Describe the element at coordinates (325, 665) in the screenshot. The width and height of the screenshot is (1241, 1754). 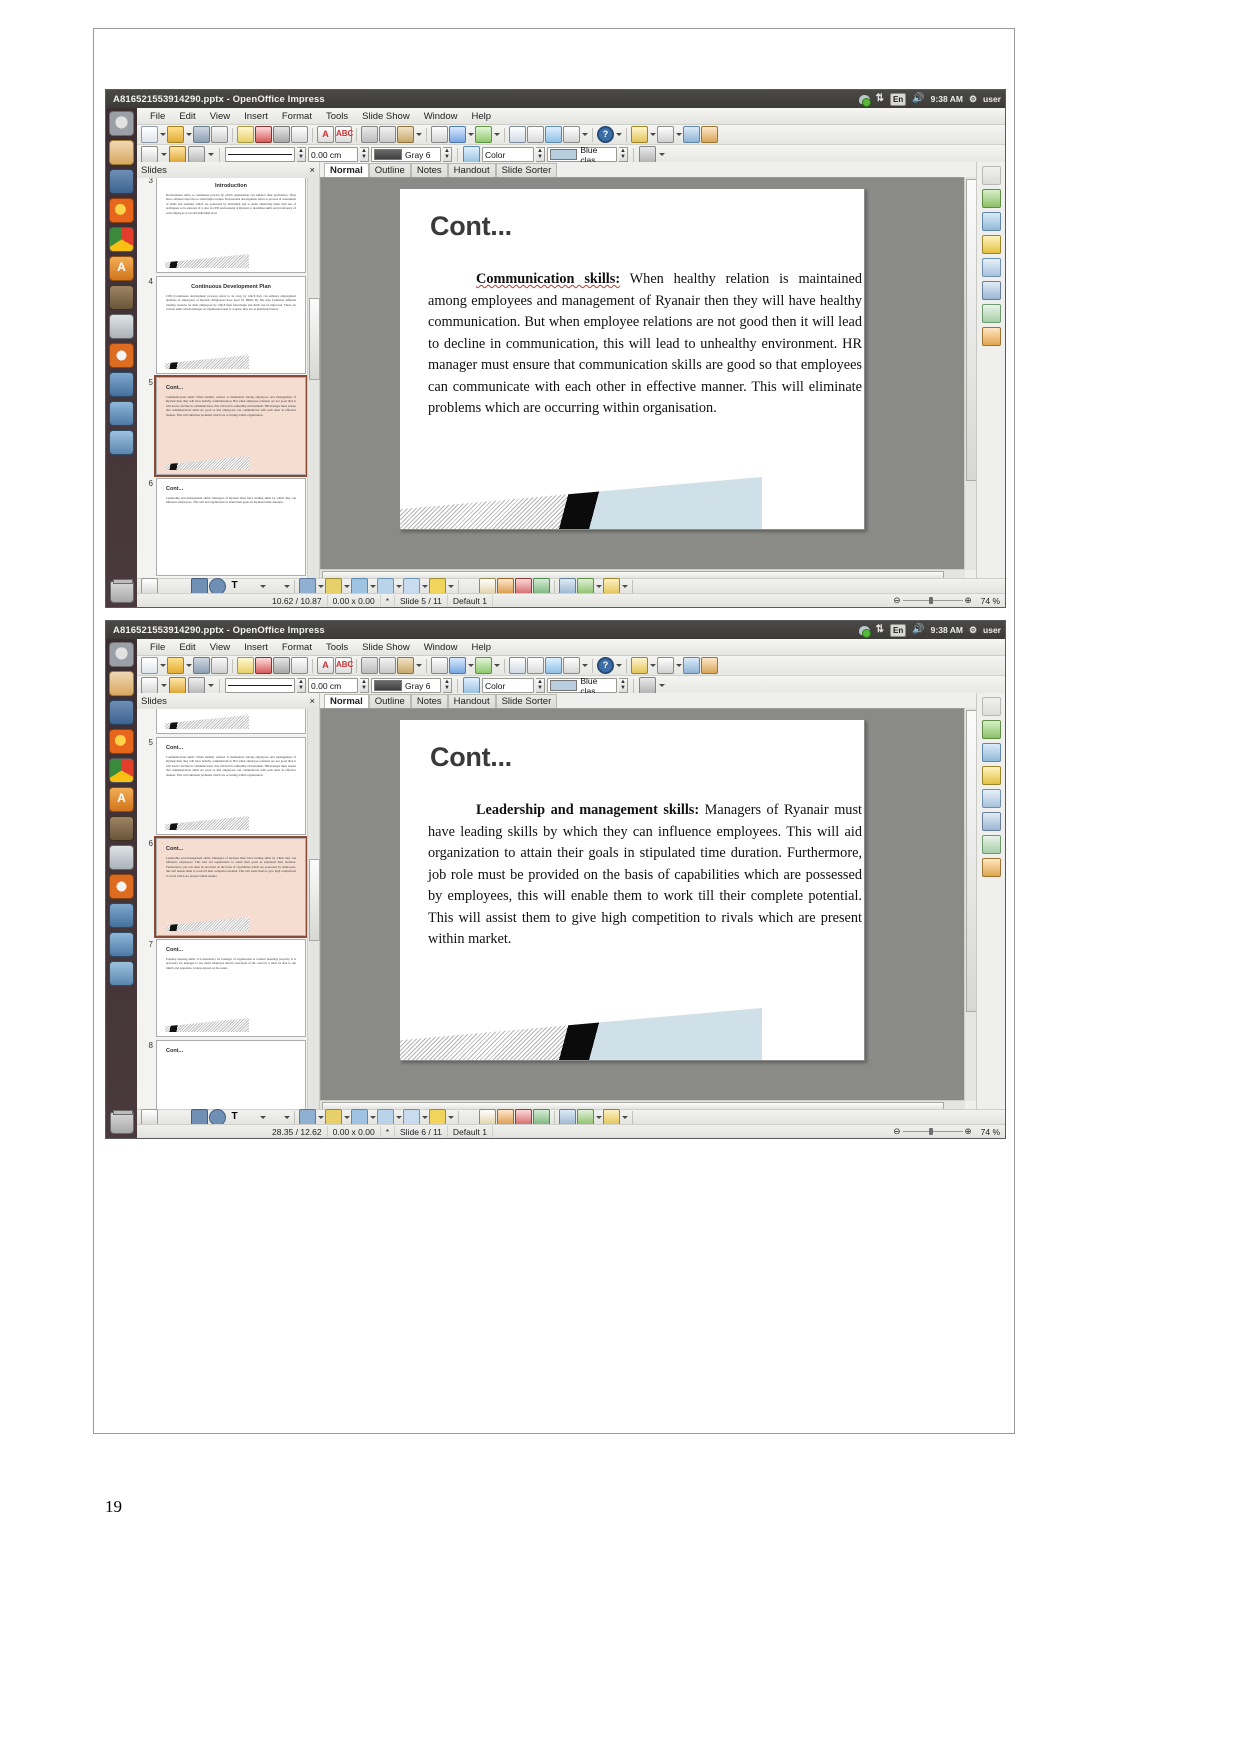
I see `spelling-icon: A` at that location.